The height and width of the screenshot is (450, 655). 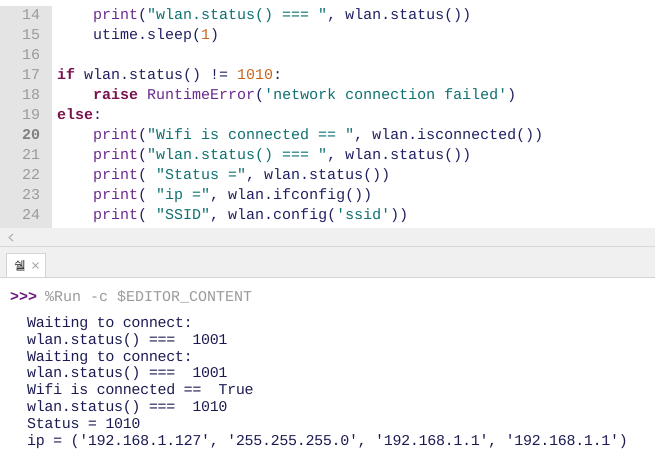 What do you see at coordinates (24, 298) in the screenshot?
I see `shell-prompt: >>>` at bounding box center [24, 298].